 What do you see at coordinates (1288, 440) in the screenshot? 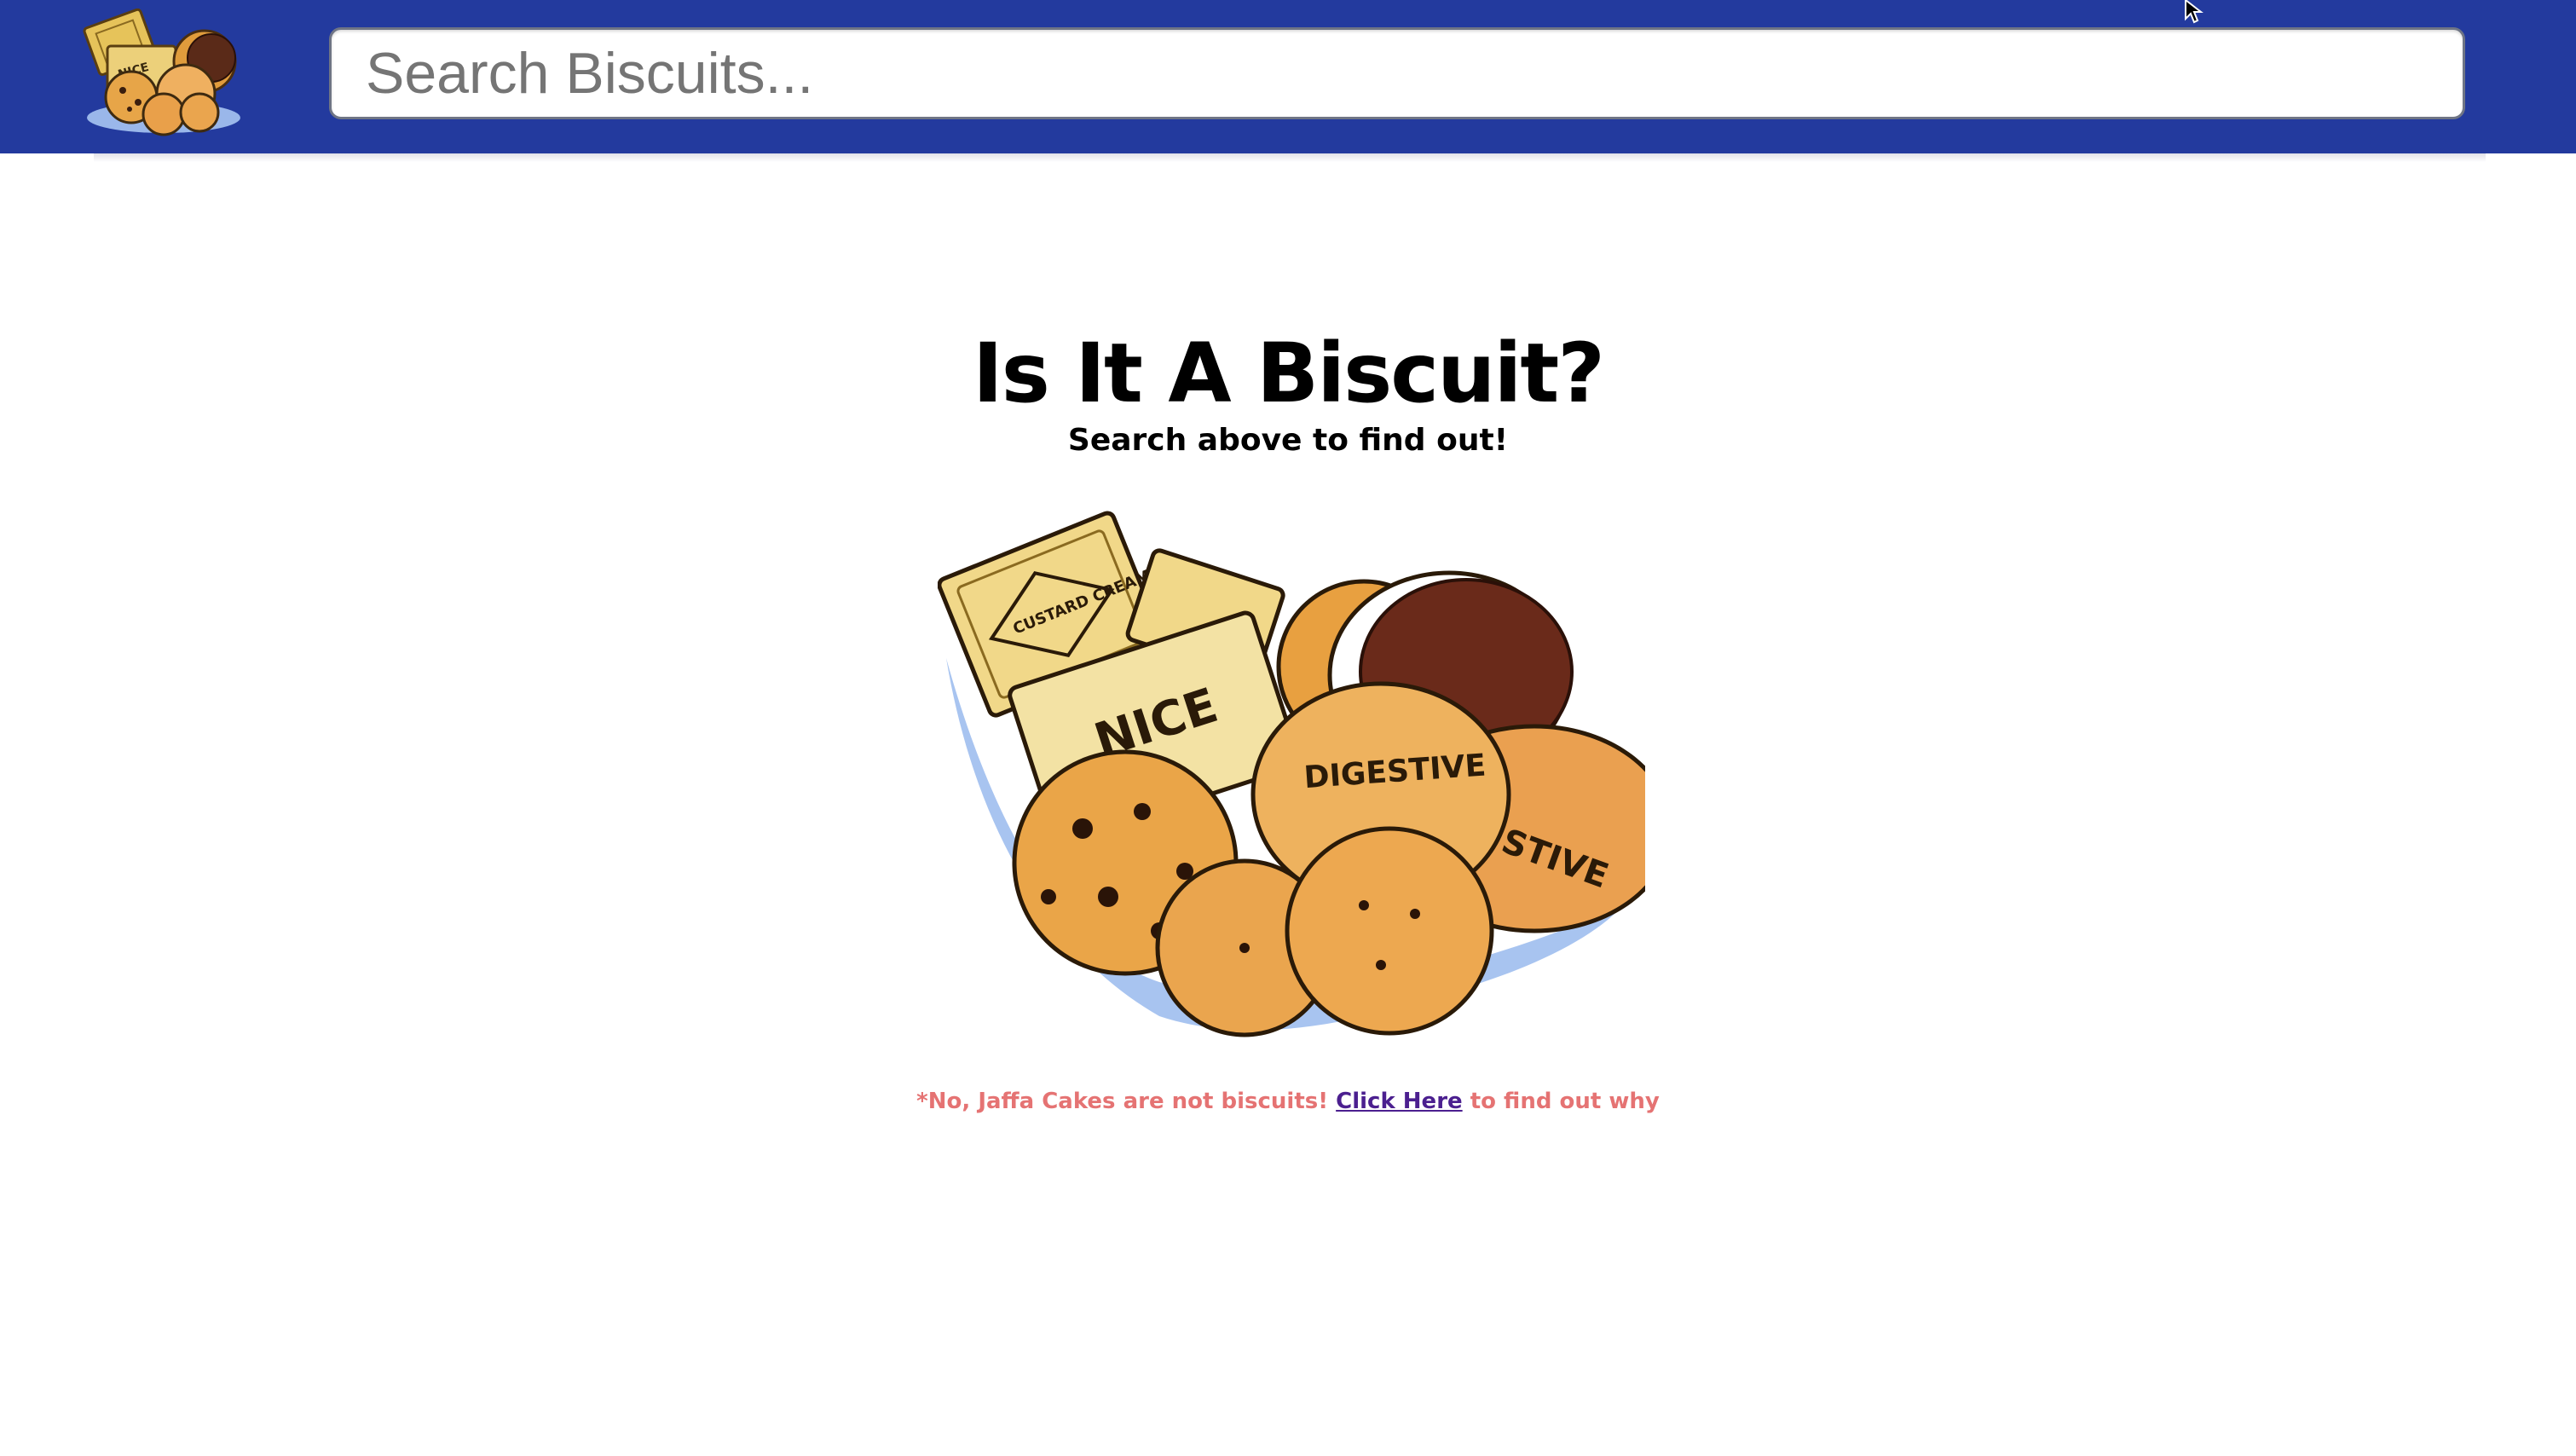
I see `page-subtitle: Search above to find out!` at bounding box center [1288, 440].